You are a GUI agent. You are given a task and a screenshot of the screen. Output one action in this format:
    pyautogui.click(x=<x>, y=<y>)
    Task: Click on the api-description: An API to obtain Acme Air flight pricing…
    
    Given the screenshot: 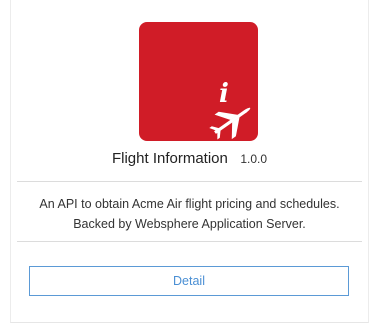 What is the action you would take?
    pyautogui.click(x=189, y=214)
    